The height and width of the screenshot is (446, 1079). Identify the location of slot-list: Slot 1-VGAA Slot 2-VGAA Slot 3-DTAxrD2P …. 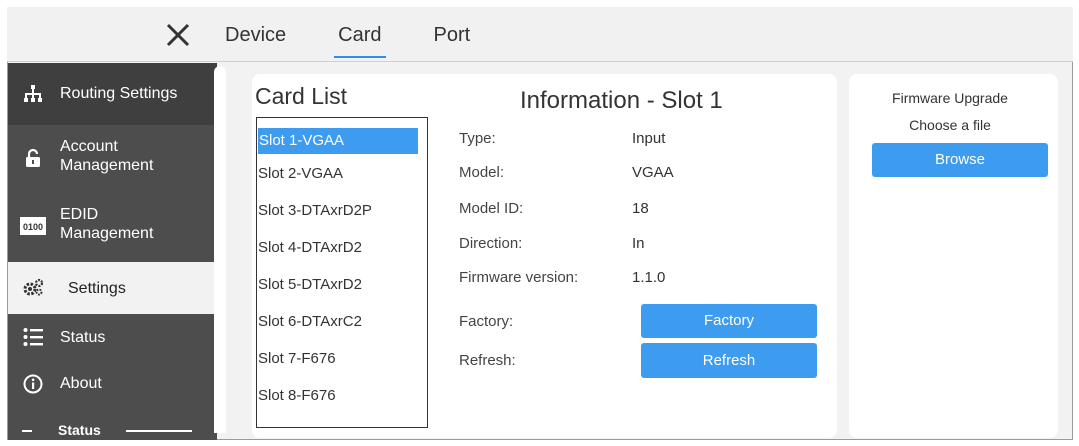
(342, 272).